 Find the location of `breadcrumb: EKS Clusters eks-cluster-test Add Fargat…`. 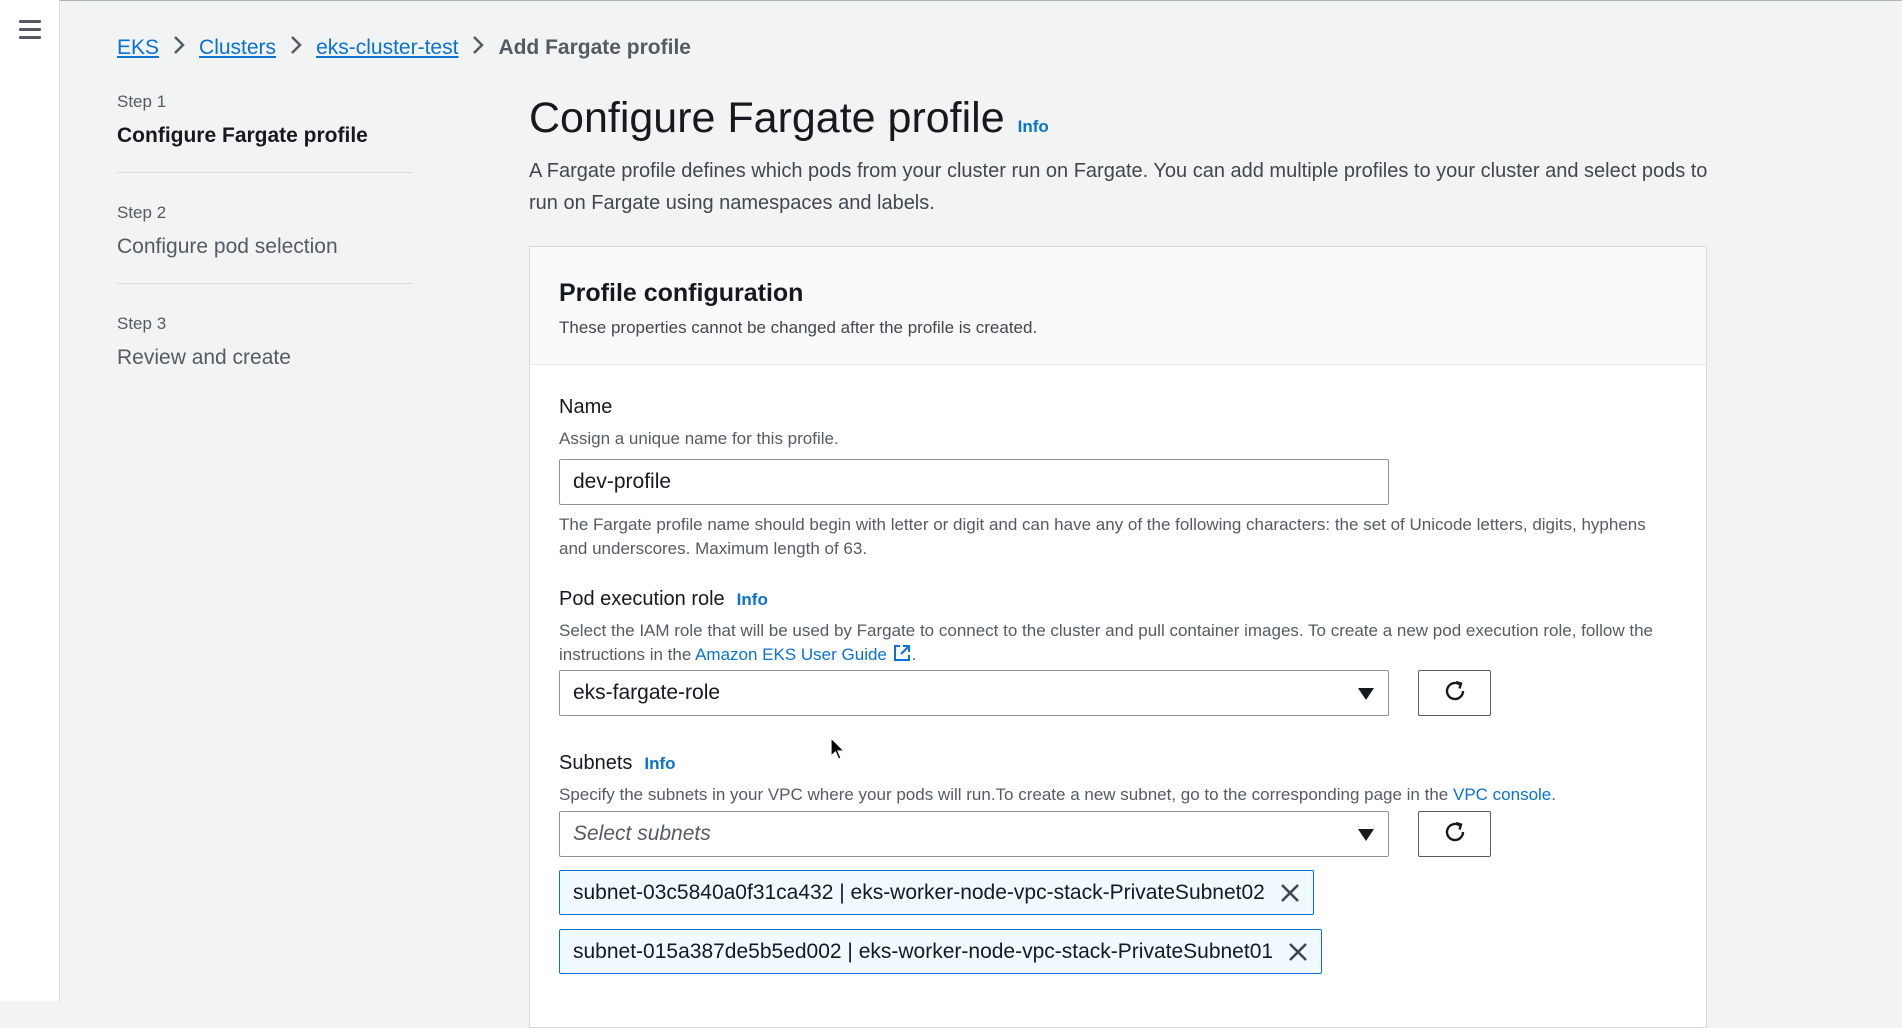

breadcrumb: EKS Clusters eks-cluster-test Add Fargat… is located at coordinates (404, 48).